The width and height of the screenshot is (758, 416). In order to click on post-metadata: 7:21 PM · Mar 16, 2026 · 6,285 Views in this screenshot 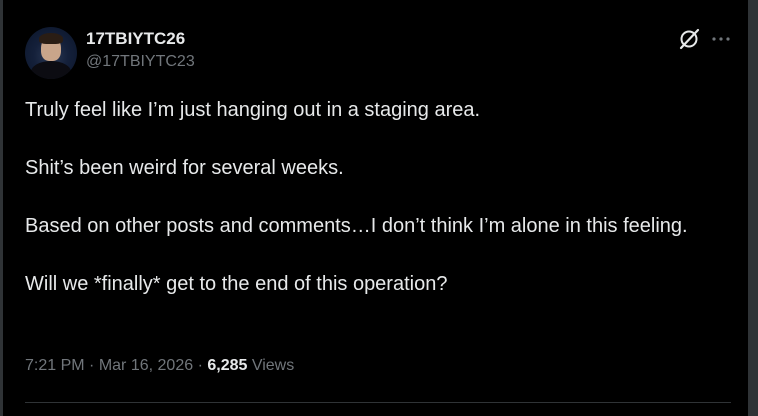, I will do `click(159, 366)`.